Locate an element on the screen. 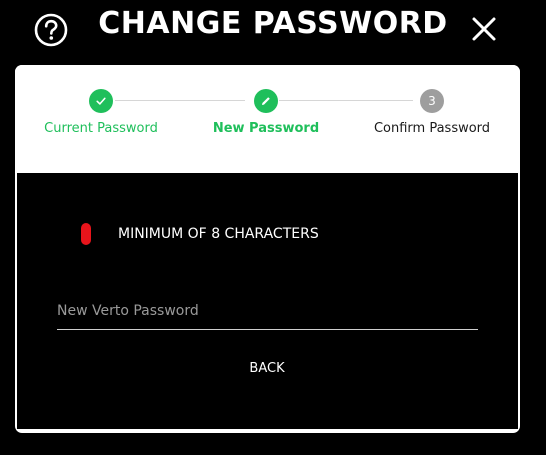 The image size is (546, 455). header: CHANGE PASSWORD is located at coordinates (273, 30).